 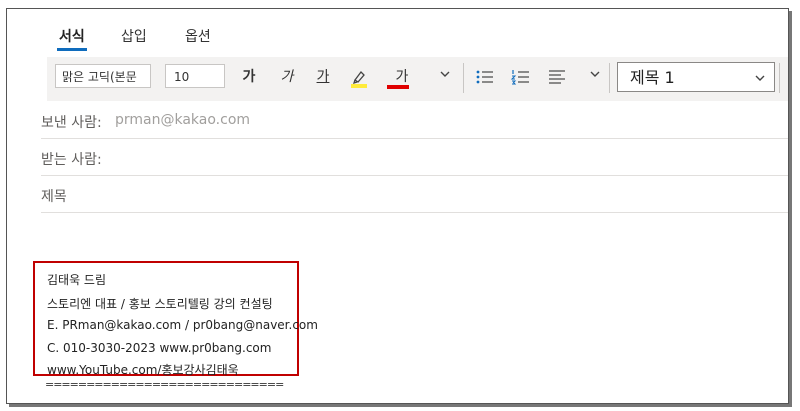 I want to click on font-color-label: 가, so click(x=402, y=77).